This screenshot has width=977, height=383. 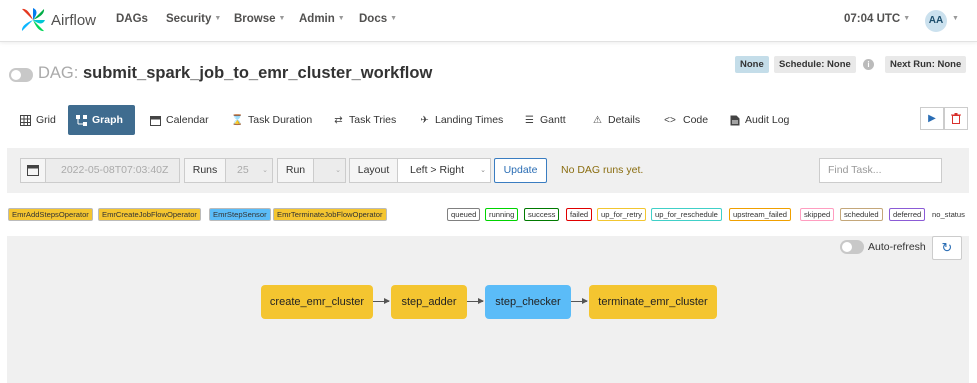 I want to click on next-run-badge: Next Run: None, so click(x=926, y=64).